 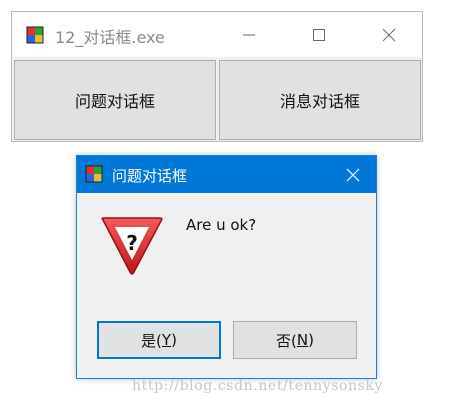 I want to click on maximize-button, so click(x=319, y=34).